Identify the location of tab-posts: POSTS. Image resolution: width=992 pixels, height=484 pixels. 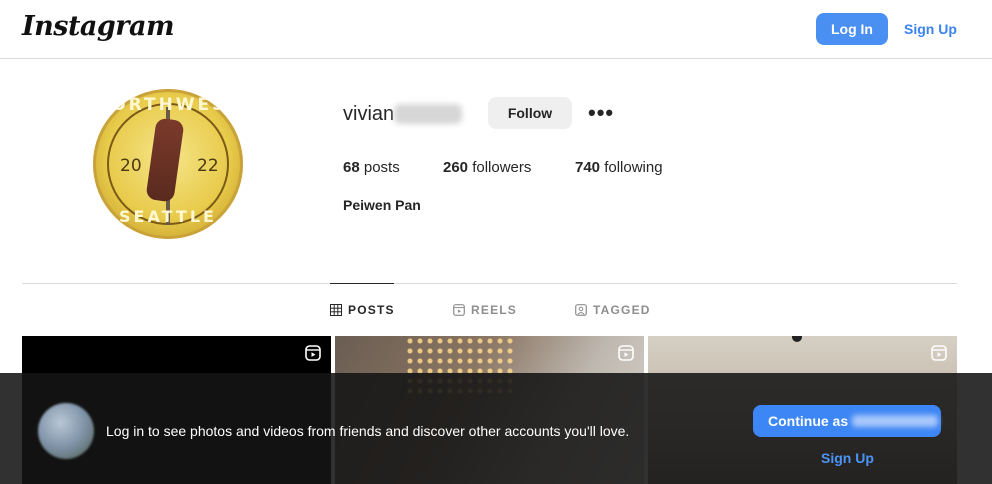
(362, 310).